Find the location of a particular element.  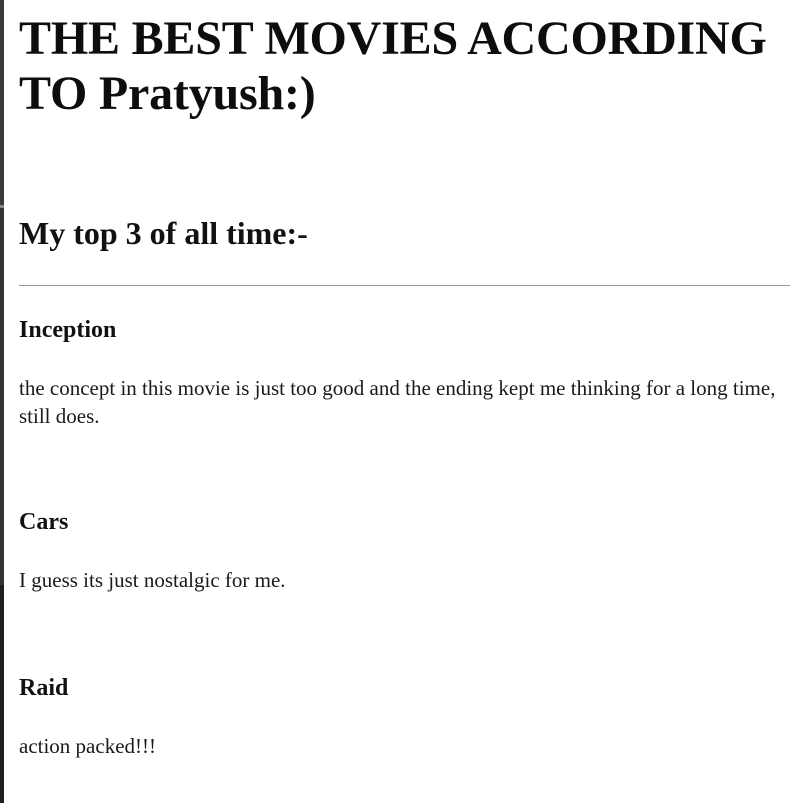

movie-description: I guess its just nostalgic for me. is located at coordinates (152, 580).